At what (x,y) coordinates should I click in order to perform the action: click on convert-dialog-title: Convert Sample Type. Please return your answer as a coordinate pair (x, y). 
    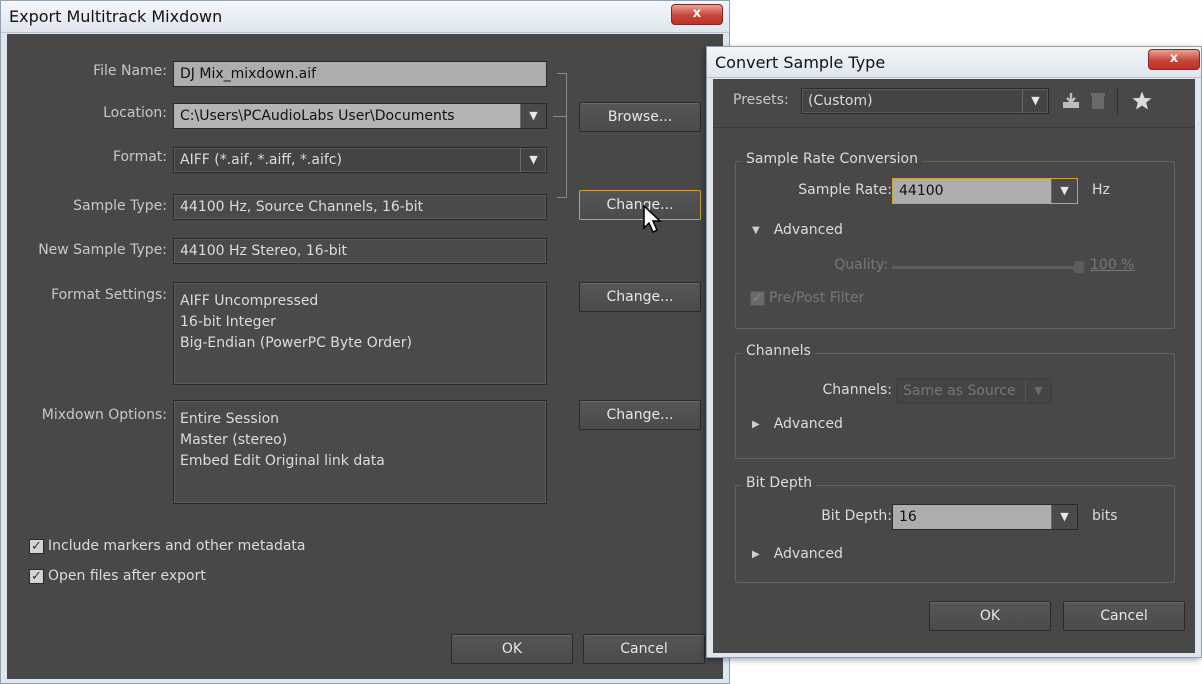
    Looking at the image, I should click on (954, 62).